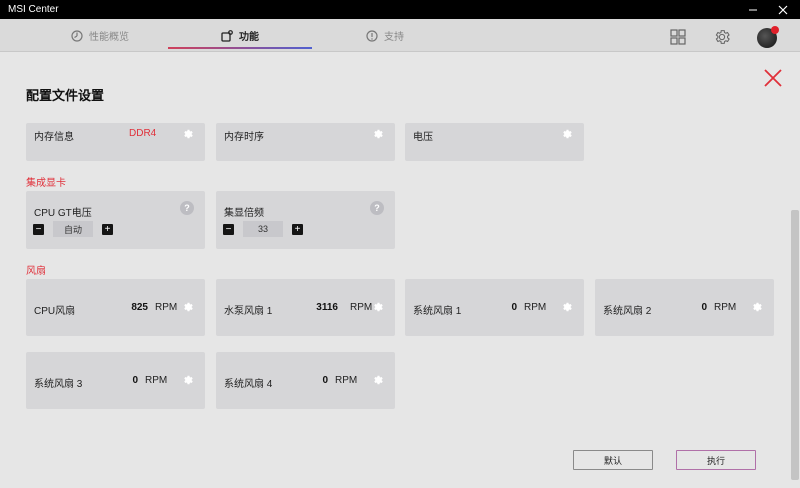  What do you see at coordinates (400, 9) in the screenshot?
I see `title-bar: MSI Center` at bounding box center [400, 9].